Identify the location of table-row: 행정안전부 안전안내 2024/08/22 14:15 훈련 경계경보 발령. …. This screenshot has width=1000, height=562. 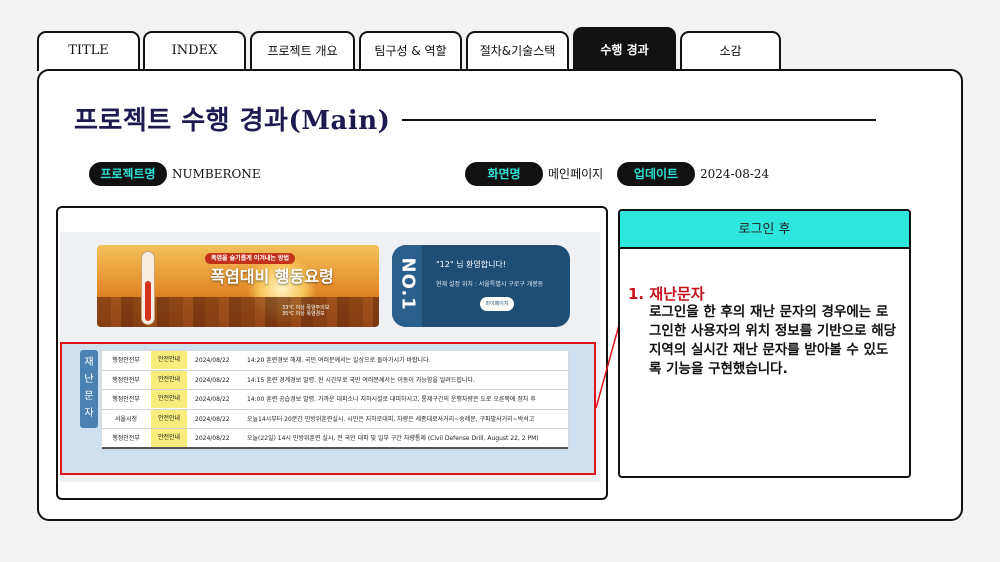
(335, 380).